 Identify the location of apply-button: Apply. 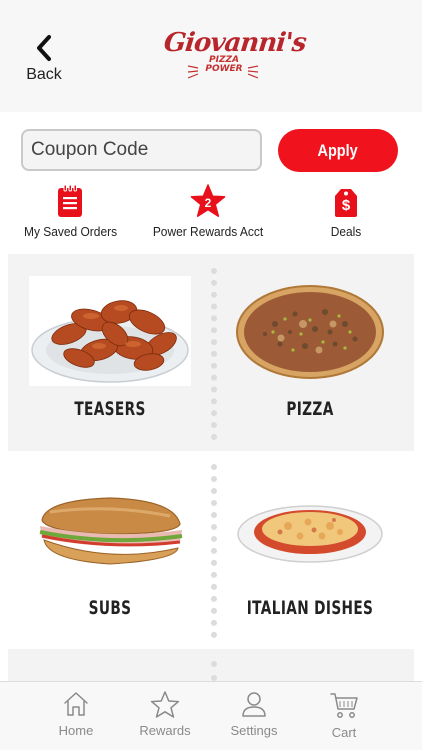
(338, 150).